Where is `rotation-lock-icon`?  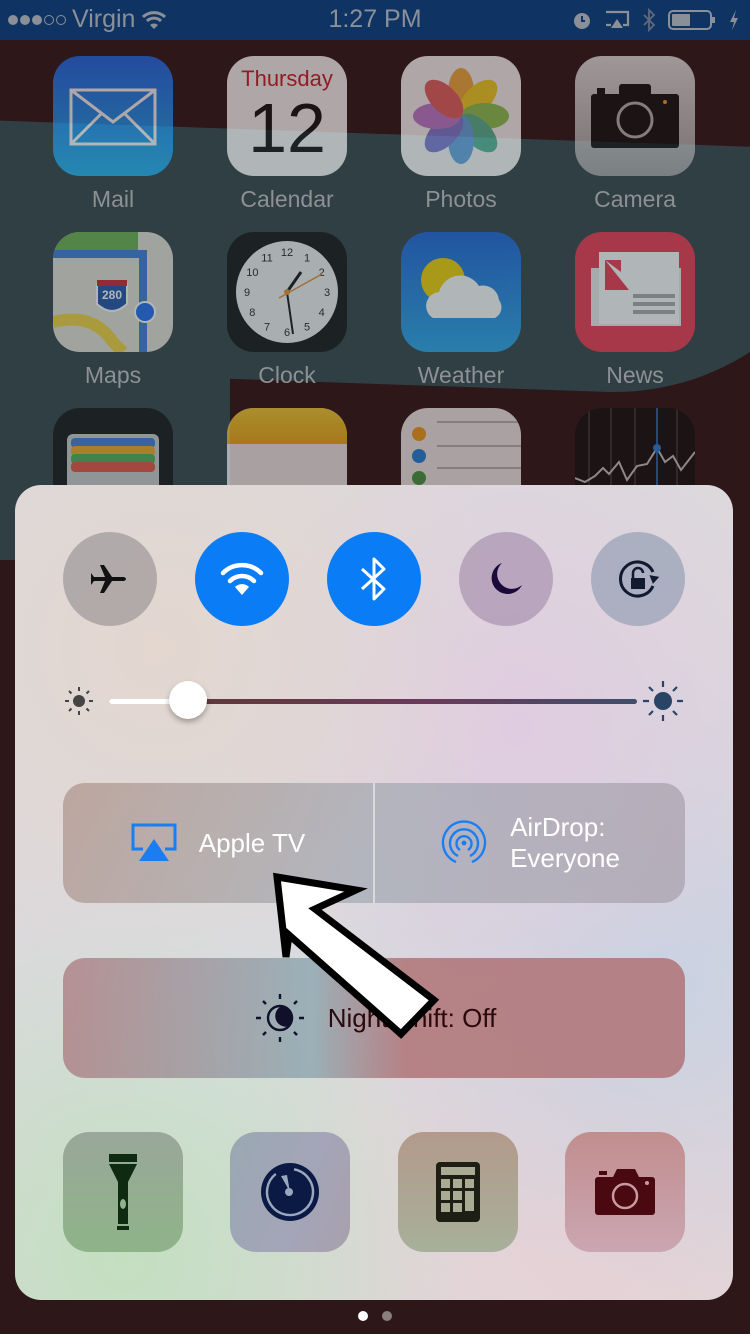 rotation-lock-icon is located at coordinates (639, 579).